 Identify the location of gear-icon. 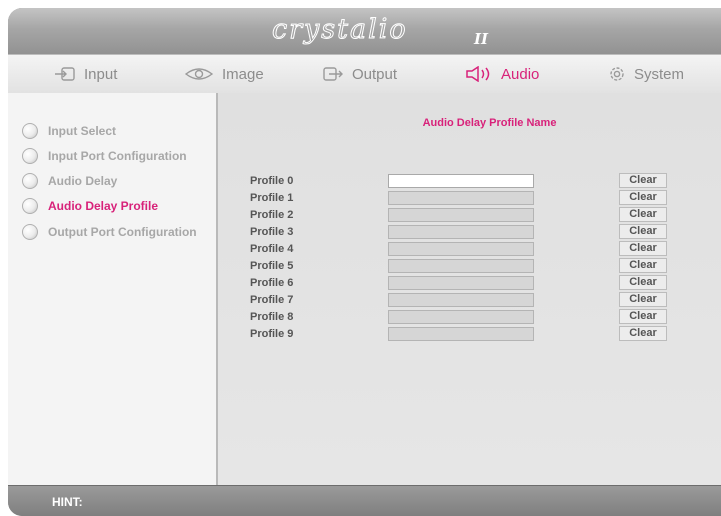
(617, 74).